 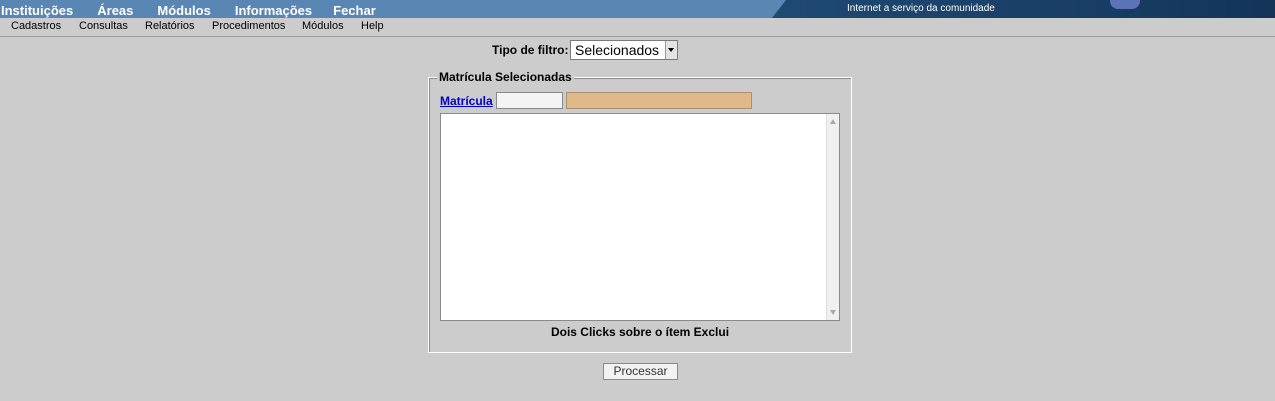 I want to click on filter-type-label: Tipo de filtro:, so click(x=530, y=50).